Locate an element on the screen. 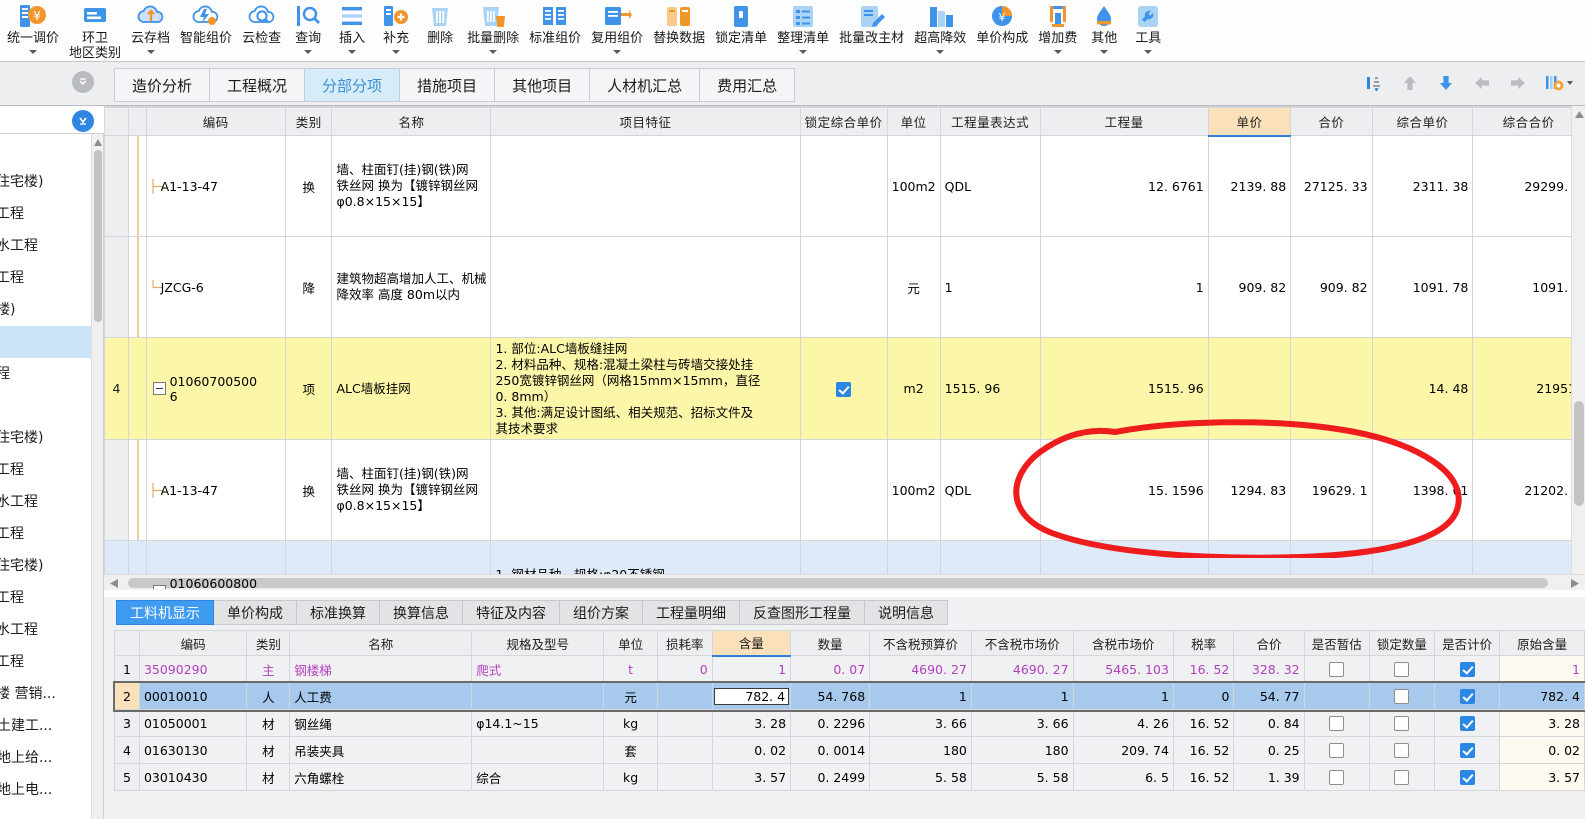  ribbon-button-smart-pricing: 智能组价 is located at coordinates (206, 29).